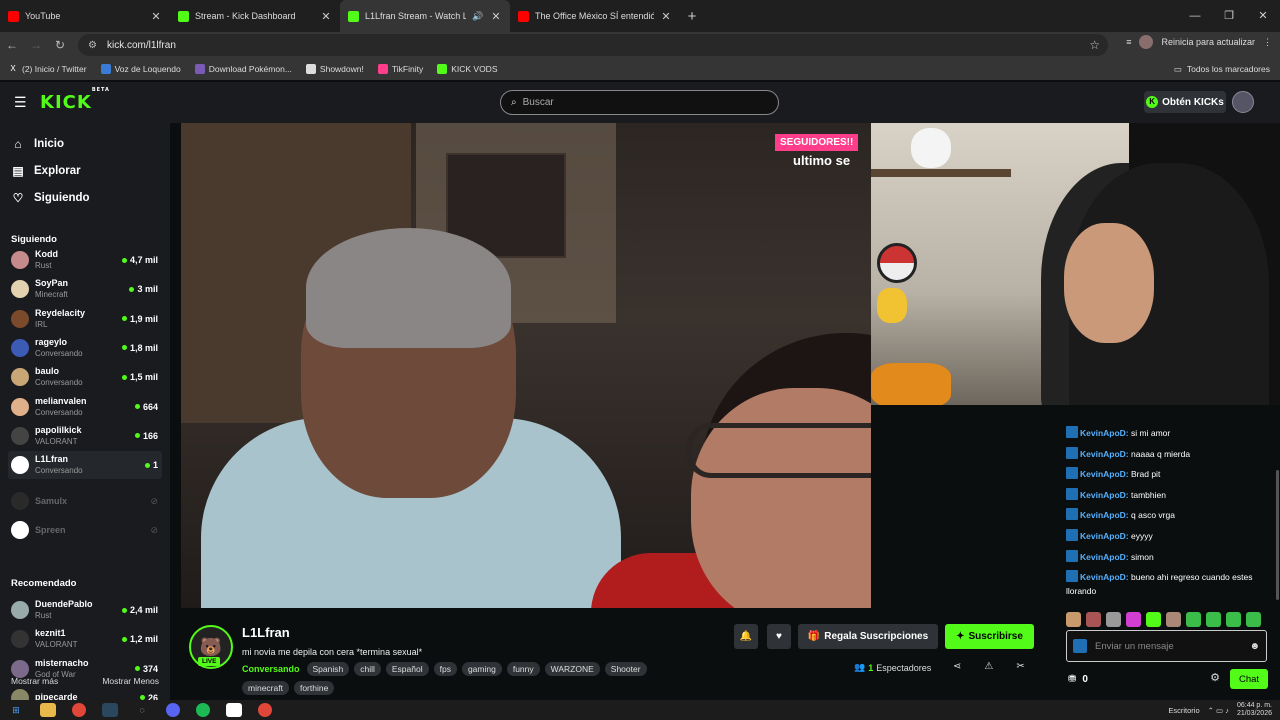  I want to click on browser-tab: YouTube ✕, so click(85, 16).